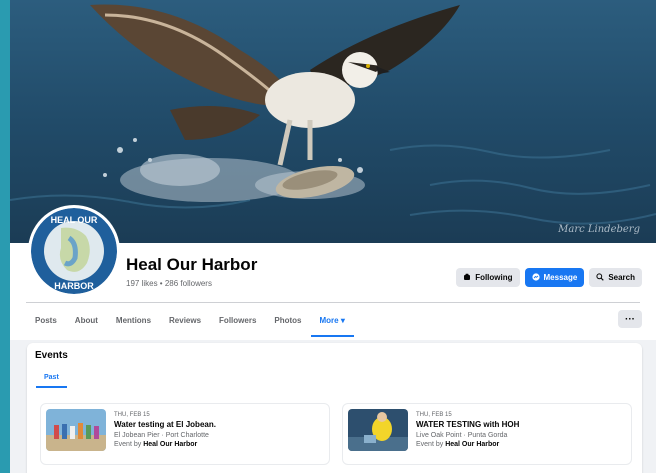  What do you see at coordinates (192, 264) in the screenshot?
I see `page-title: Heal Our Harbor` at bounding box center [192, 264].